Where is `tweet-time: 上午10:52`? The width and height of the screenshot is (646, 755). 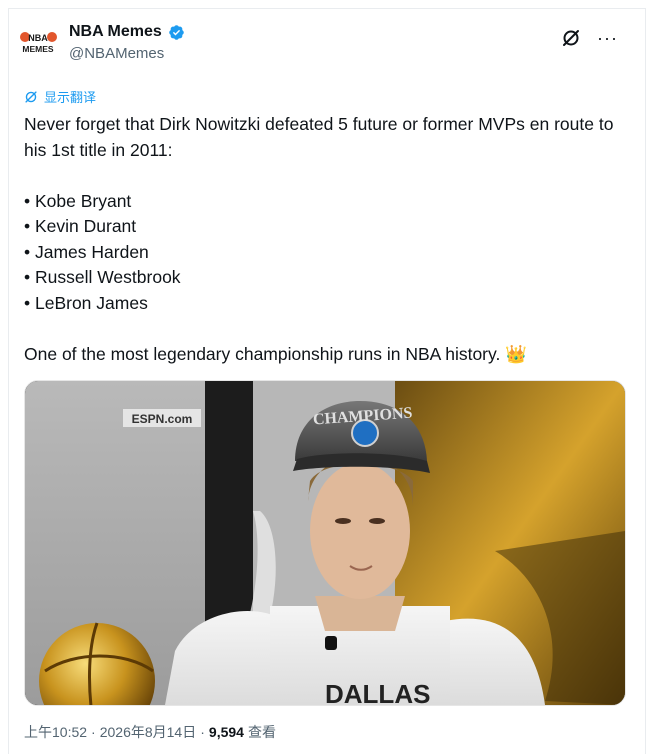 tweet-time: 上午10:52 is located at coordinates (55, 732).